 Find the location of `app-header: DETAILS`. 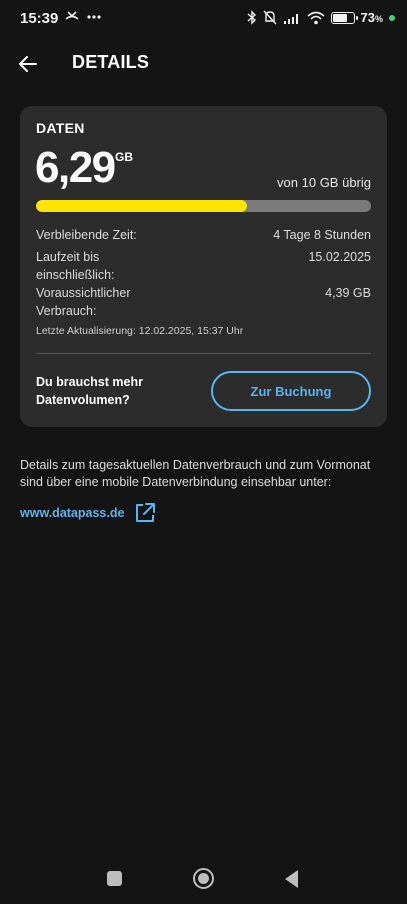

app-header: DETAILS is located at coordinates (203, 64).